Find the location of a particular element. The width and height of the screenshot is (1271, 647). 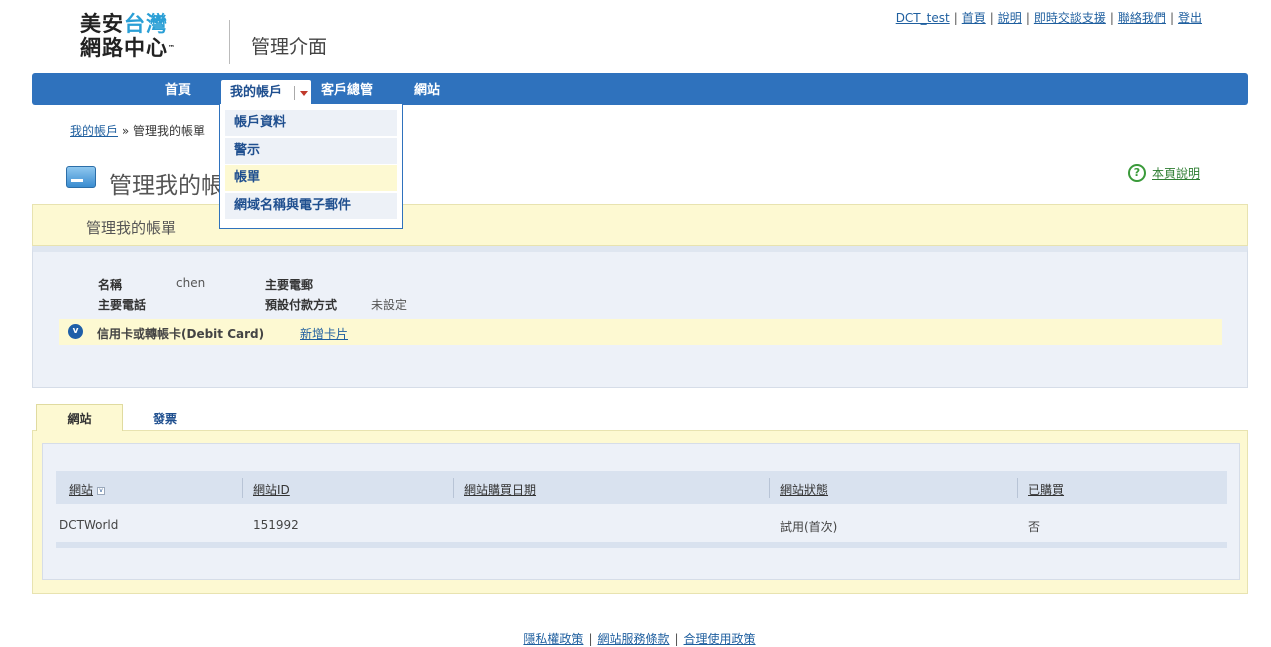

page-help: ? 本頁說明 is located at coordinates (1164, 173).